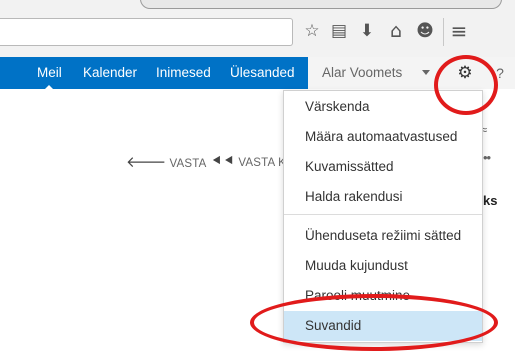  Describe the element at coordinates (367, 31) in the screenshot. I see `download-icon: ⬇` at that location.